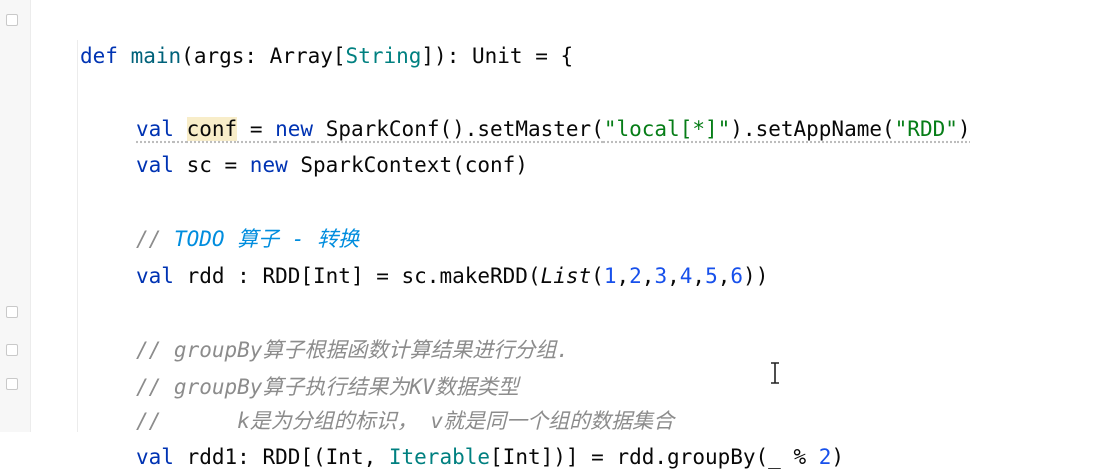 This screenshot has height=475, width=1118. Describe the element at coordinates (327, 366) in the screenshot. I see `code-line-comment-groupby-2: // groupBy算子执行结果为KV数据类型` at that location.